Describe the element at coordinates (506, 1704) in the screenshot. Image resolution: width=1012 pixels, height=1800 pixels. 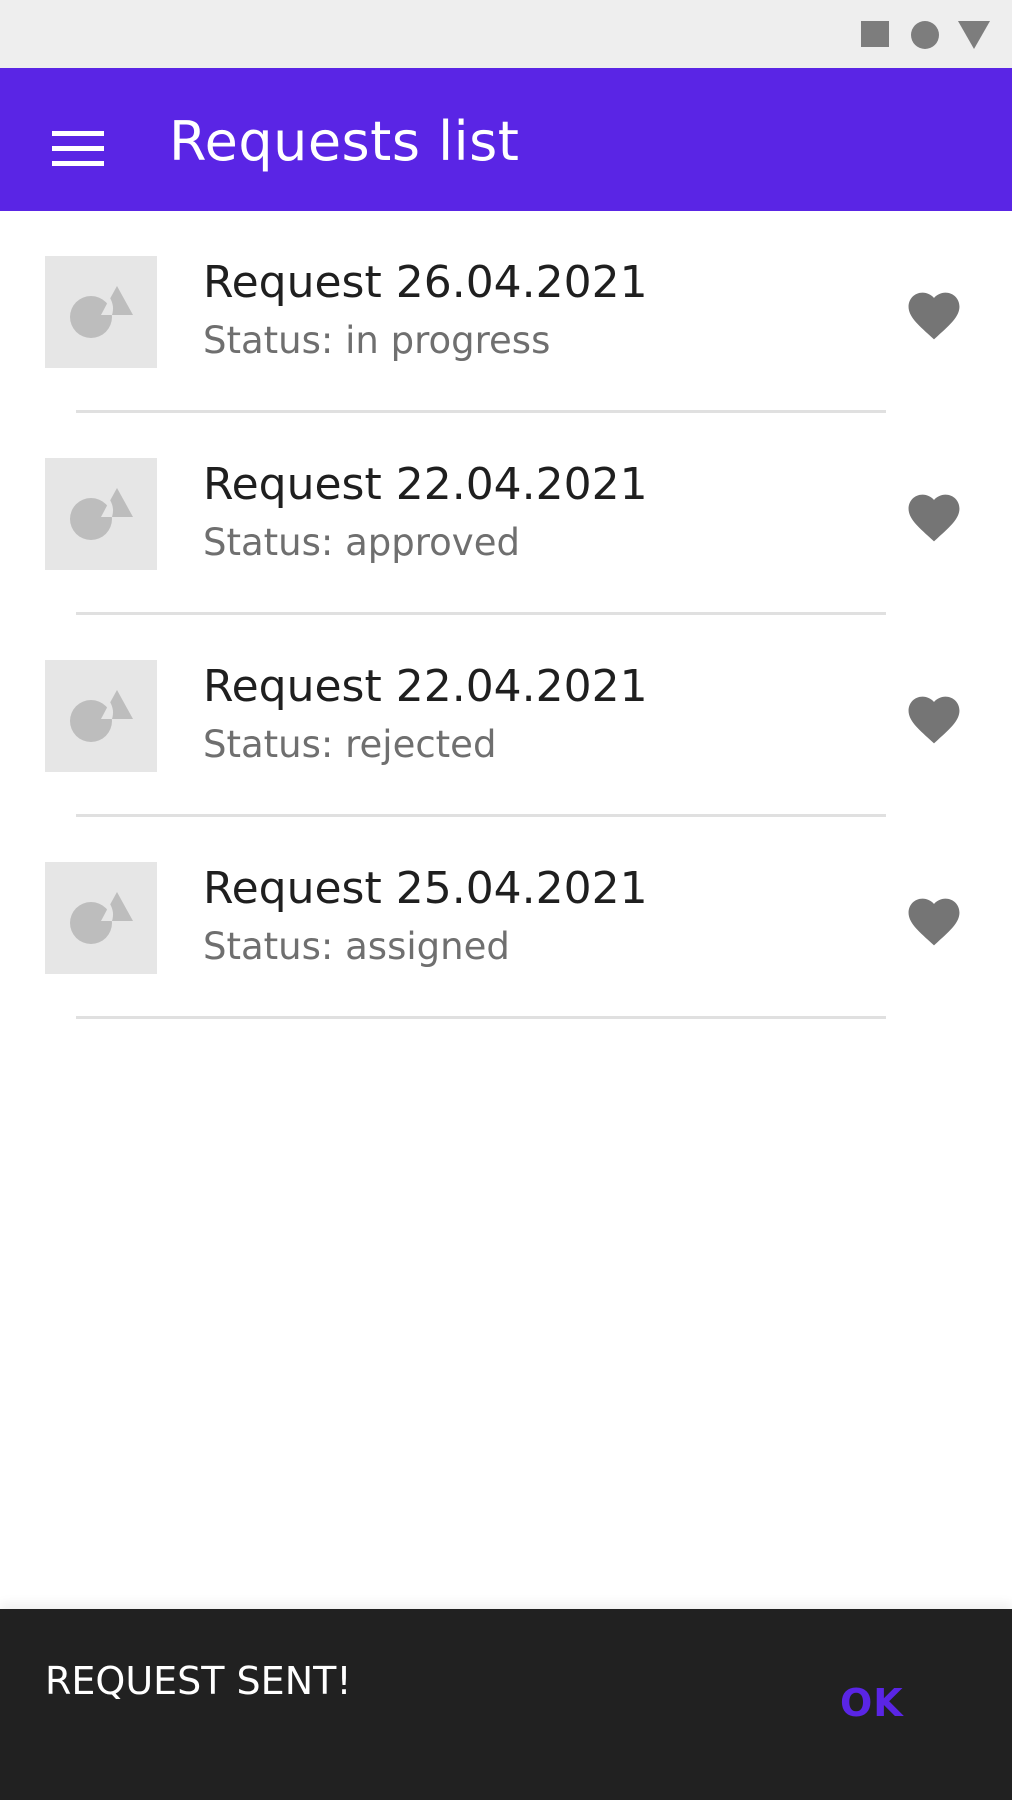
I see `snackbar: REQUEST SENT! OK` at that location.